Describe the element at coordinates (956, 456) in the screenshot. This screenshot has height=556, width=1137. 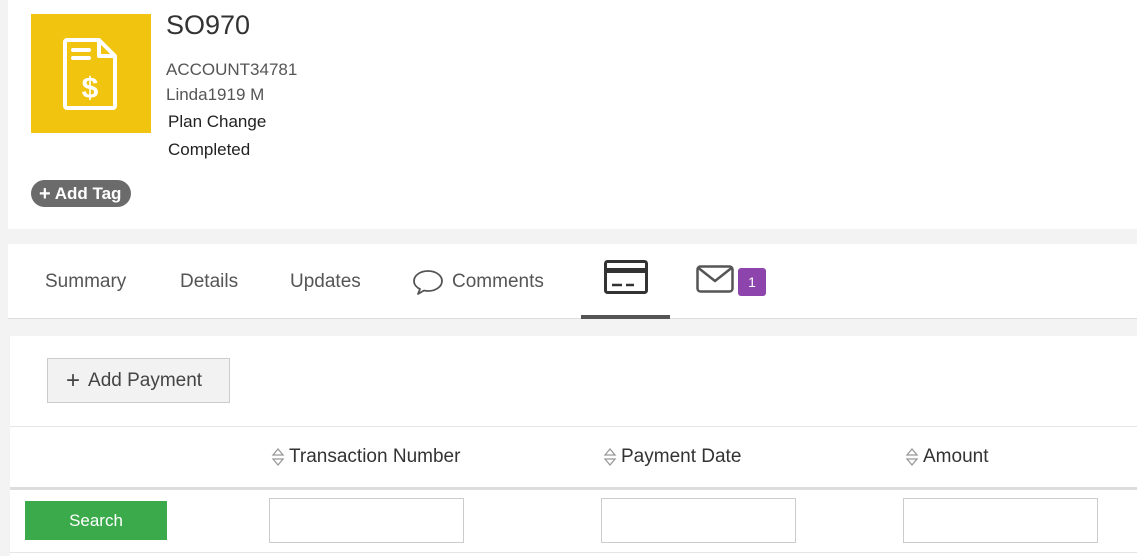
I see `column-label: Amount` at that location.